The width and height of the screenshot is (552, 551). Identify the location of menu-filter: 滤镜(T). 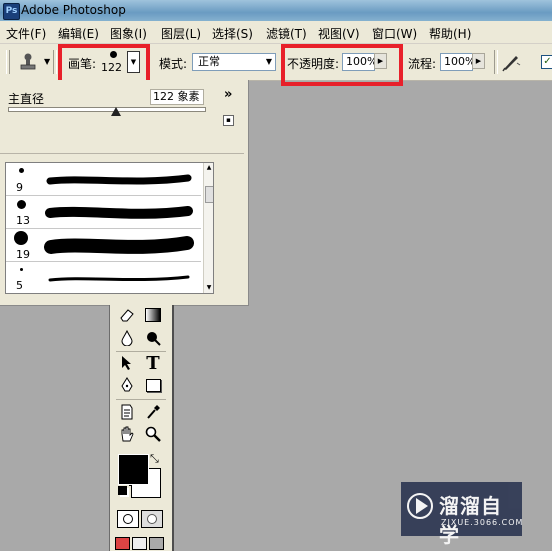
(286, 33).